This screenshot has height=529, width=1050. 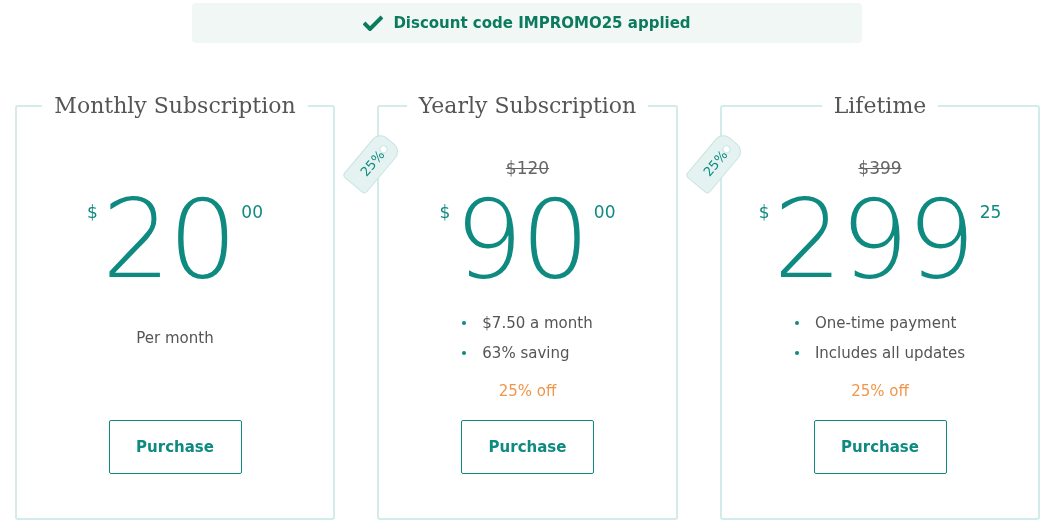 I want to click on original-price: $399, so click(x=880, y=168).